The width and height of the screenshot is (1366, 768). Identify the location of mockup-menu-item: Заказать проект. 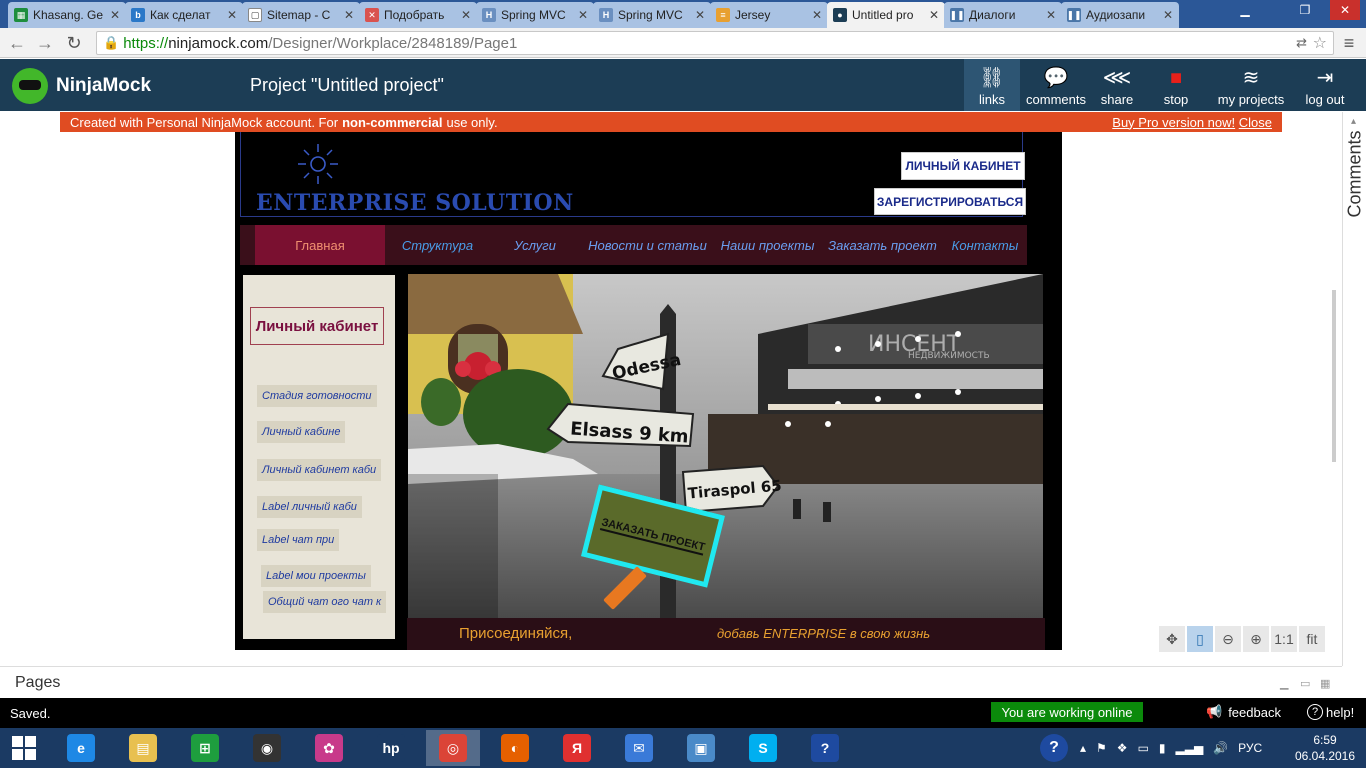
(882, 245).